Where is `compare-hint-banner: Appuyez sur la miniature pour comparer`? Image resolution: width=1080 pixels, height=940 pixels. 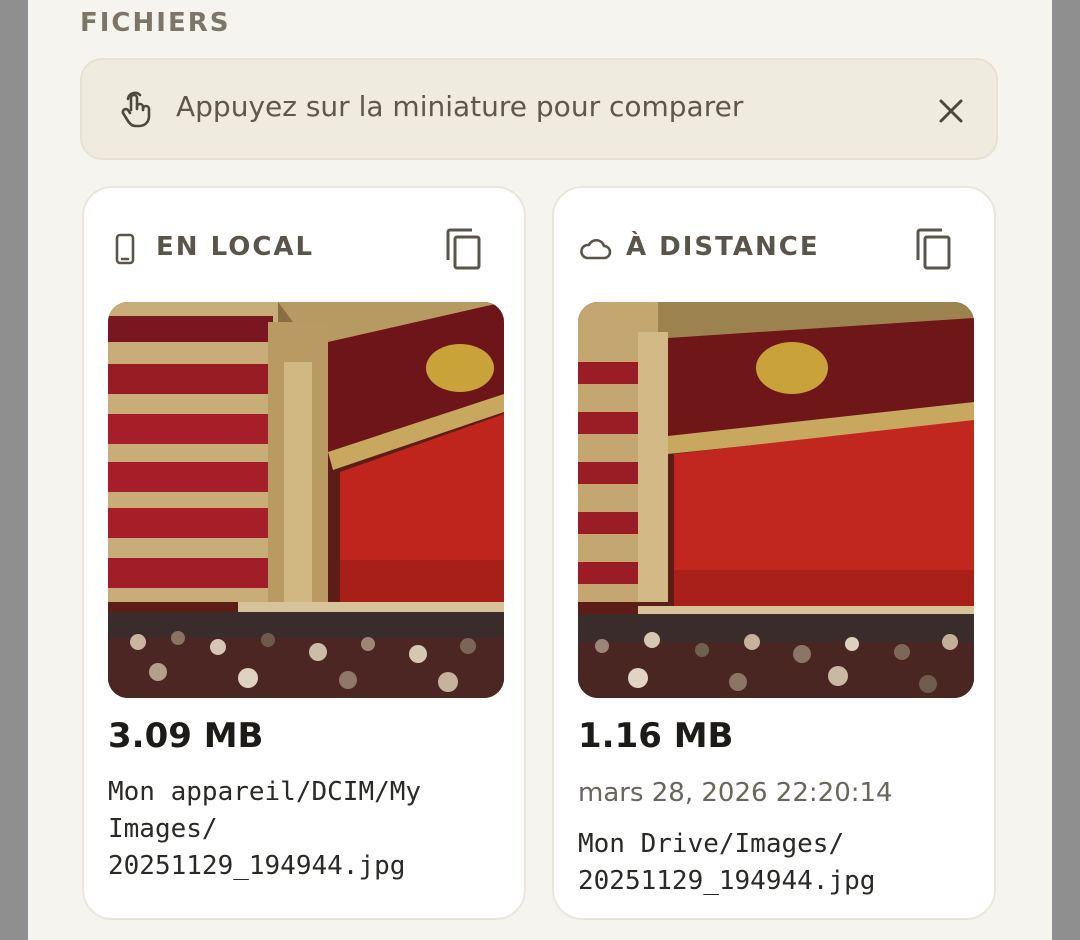
compare-hint-banner: Appuyez sur la miniature pour comparer is located at coordinates (539, 109).